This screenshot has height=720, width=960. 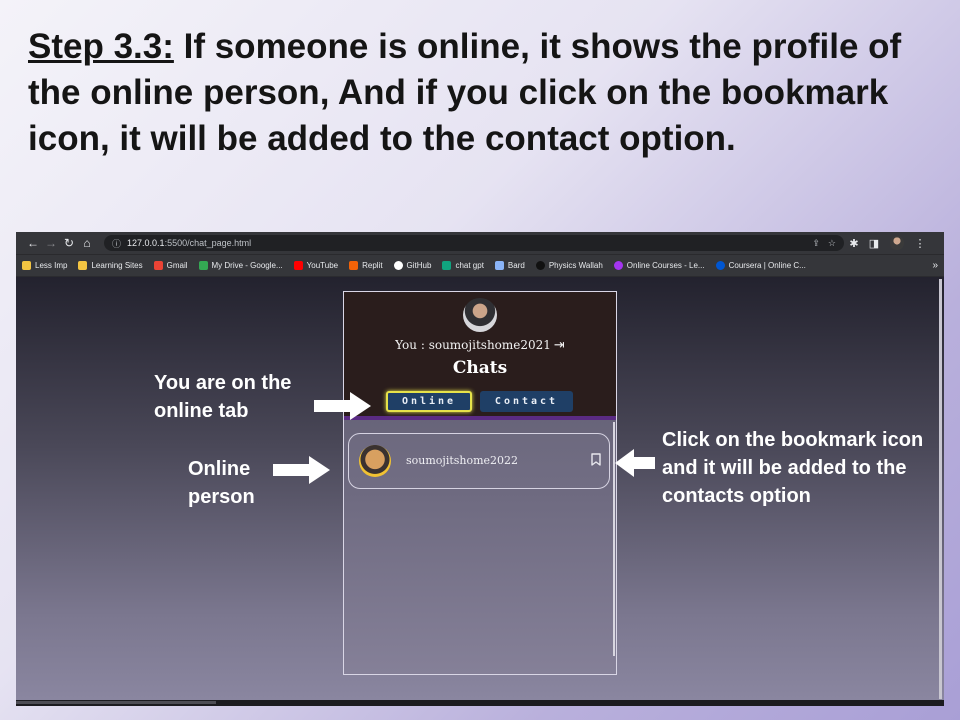 I want to click on bookmark-label: Gmail, so click(x=177, y=265).